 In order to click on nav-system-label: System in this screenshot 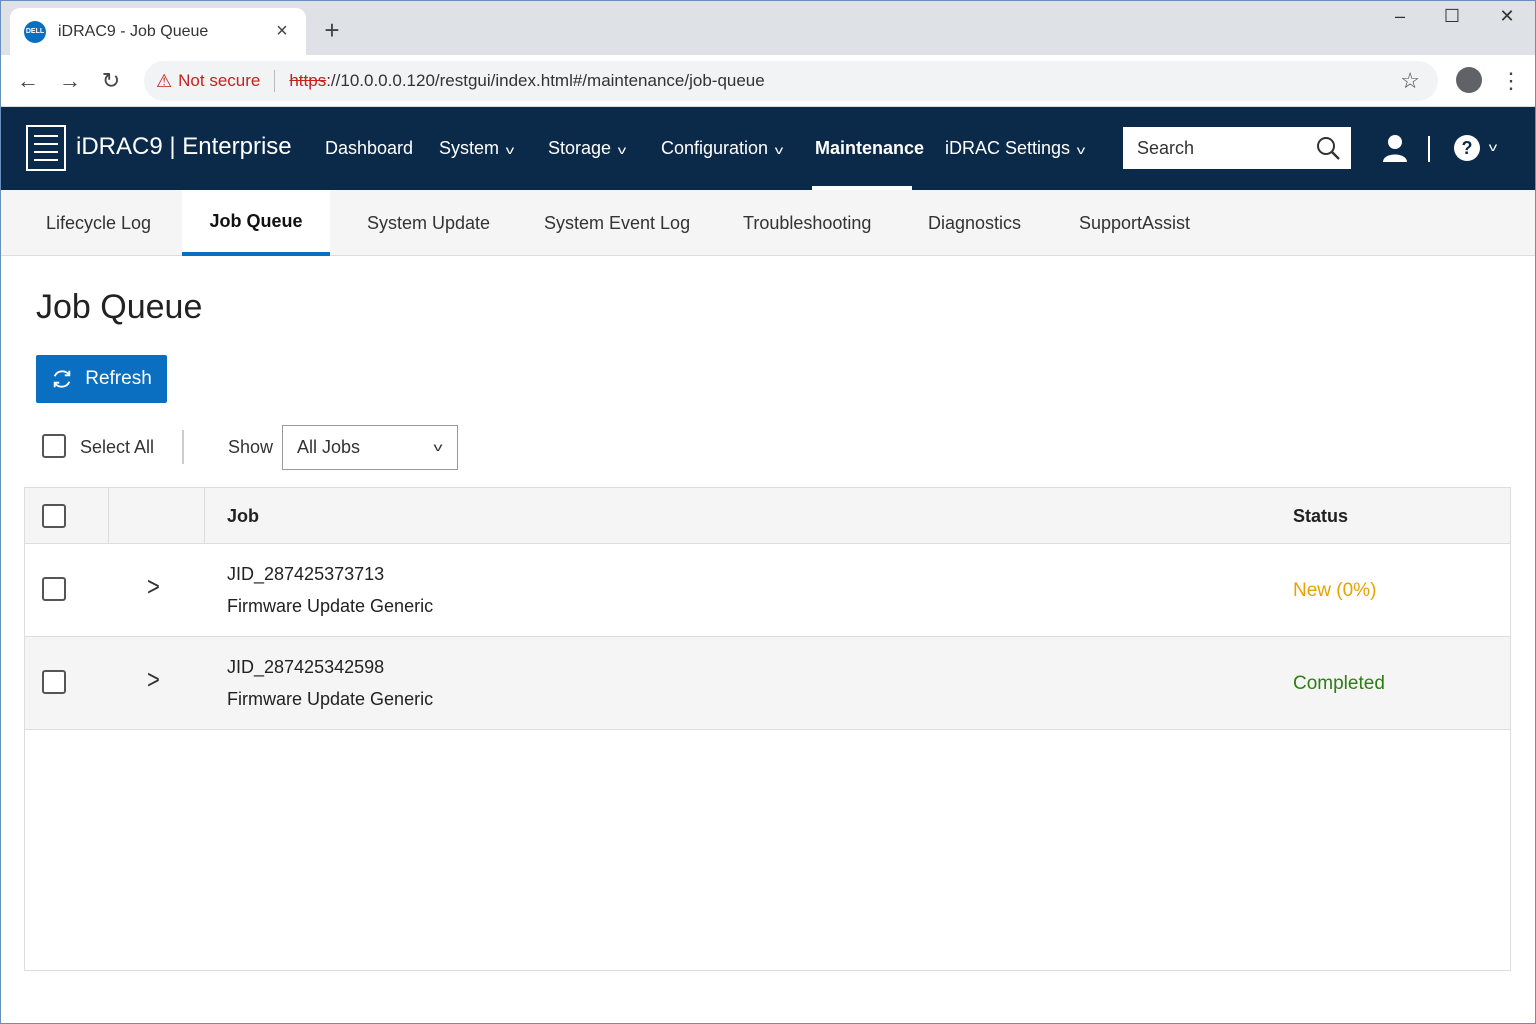, I will do `click(469, 148)`.